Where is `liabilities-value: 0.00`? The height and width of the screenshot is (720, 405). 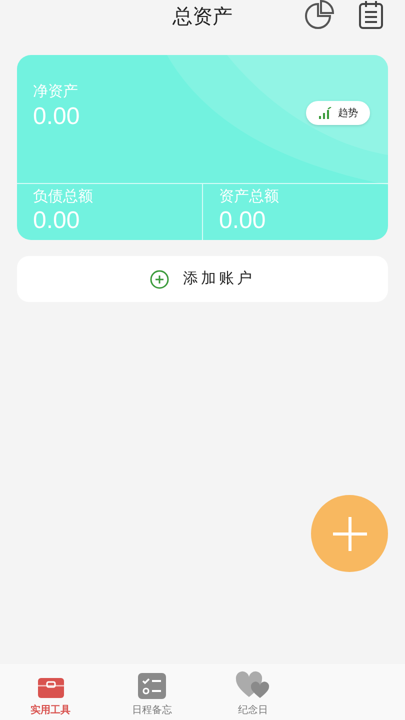 liabilities-value: 0.00 is located at coordinates (57, 221).